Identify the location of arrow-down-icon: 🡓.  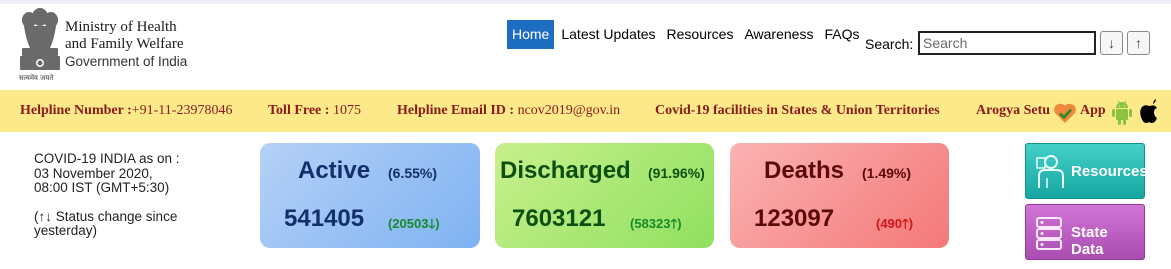
(432, 223).